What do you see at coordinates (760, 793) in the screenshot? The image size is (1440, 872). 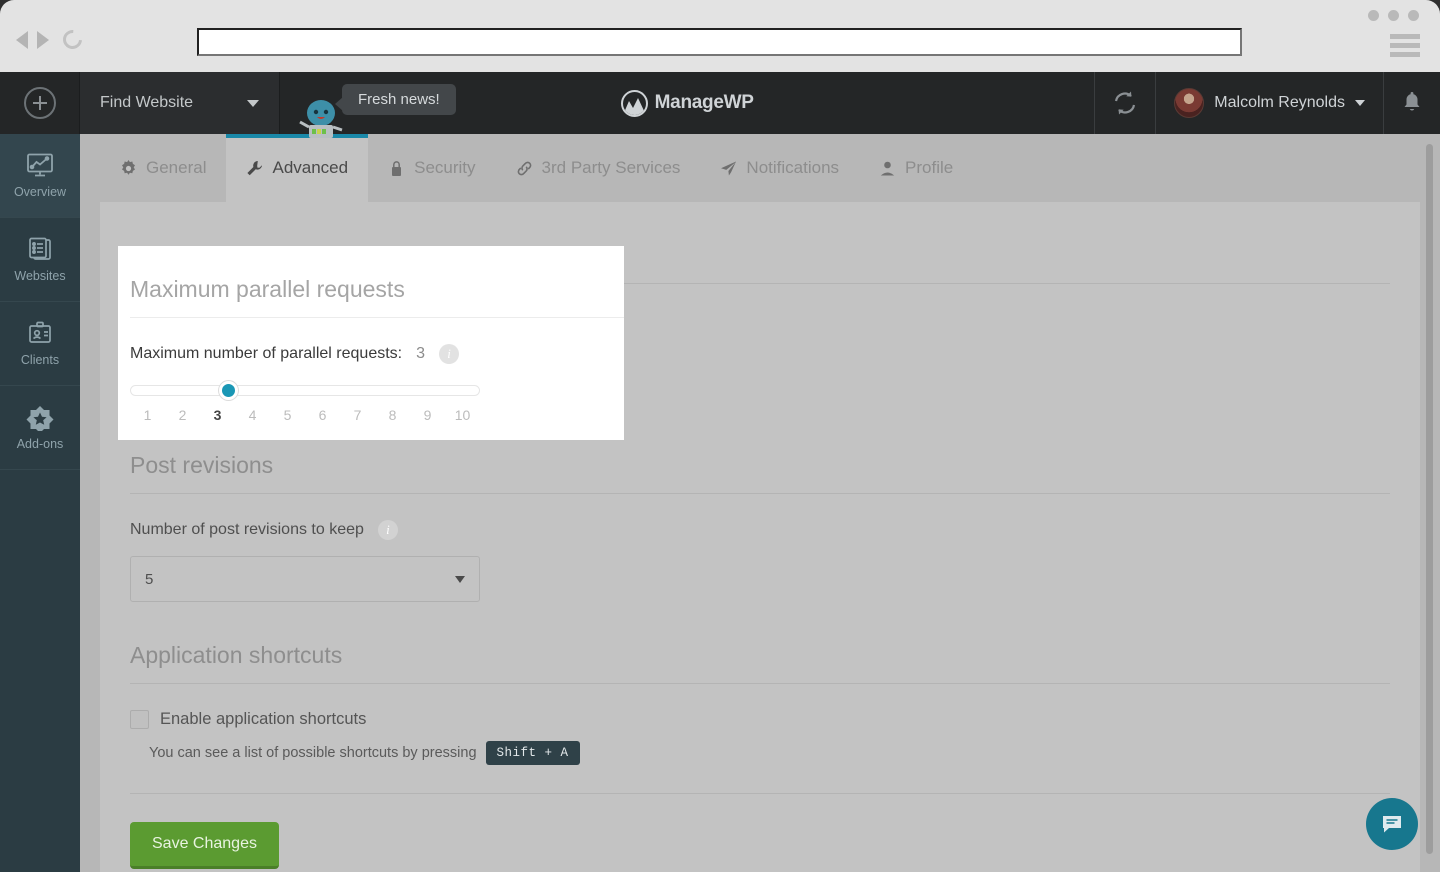 I see `divider` at bounding box center [760, 793].